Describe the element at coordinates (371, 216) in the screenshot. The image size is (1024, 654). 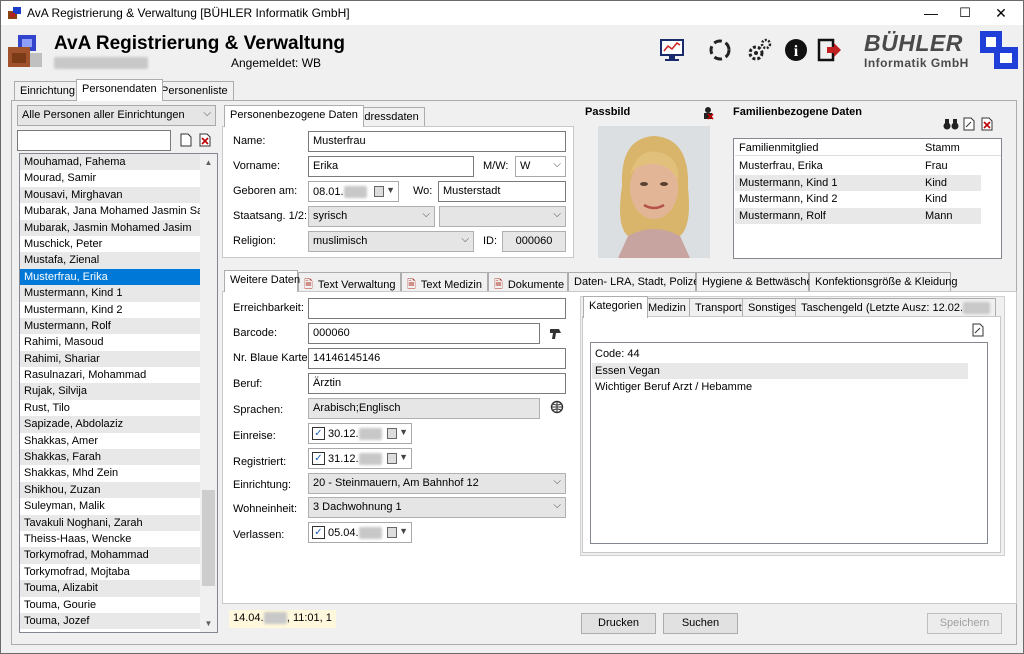
I see `citizenship1-select: syrisch ⌵` at that location.